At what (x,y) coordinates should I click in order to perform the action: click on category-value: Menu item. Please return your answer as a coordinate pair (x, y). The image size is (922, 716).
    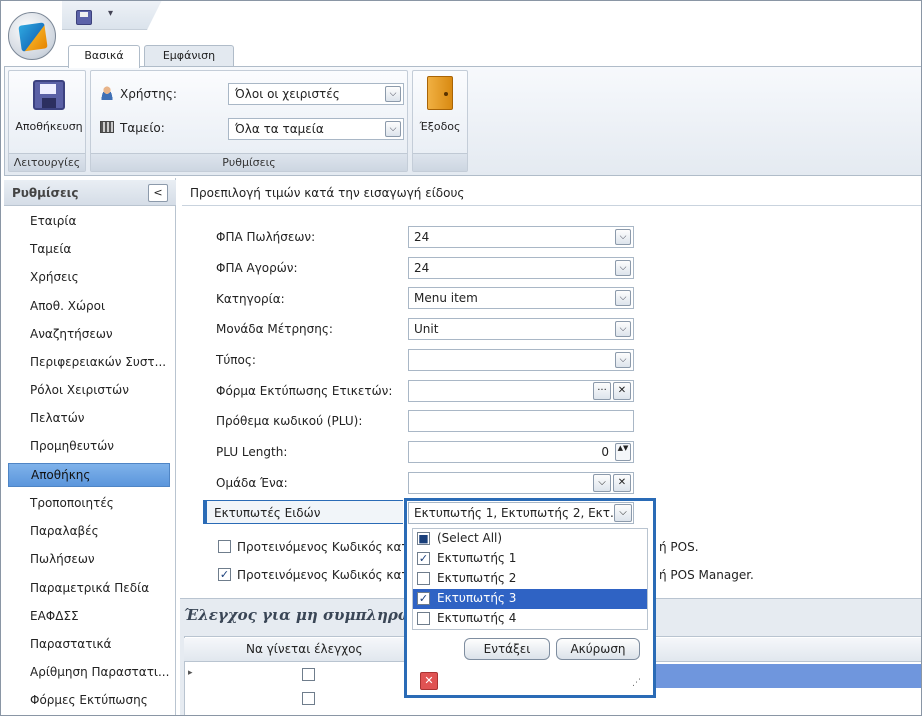
    Looking at the image, I should click on (446, 298).